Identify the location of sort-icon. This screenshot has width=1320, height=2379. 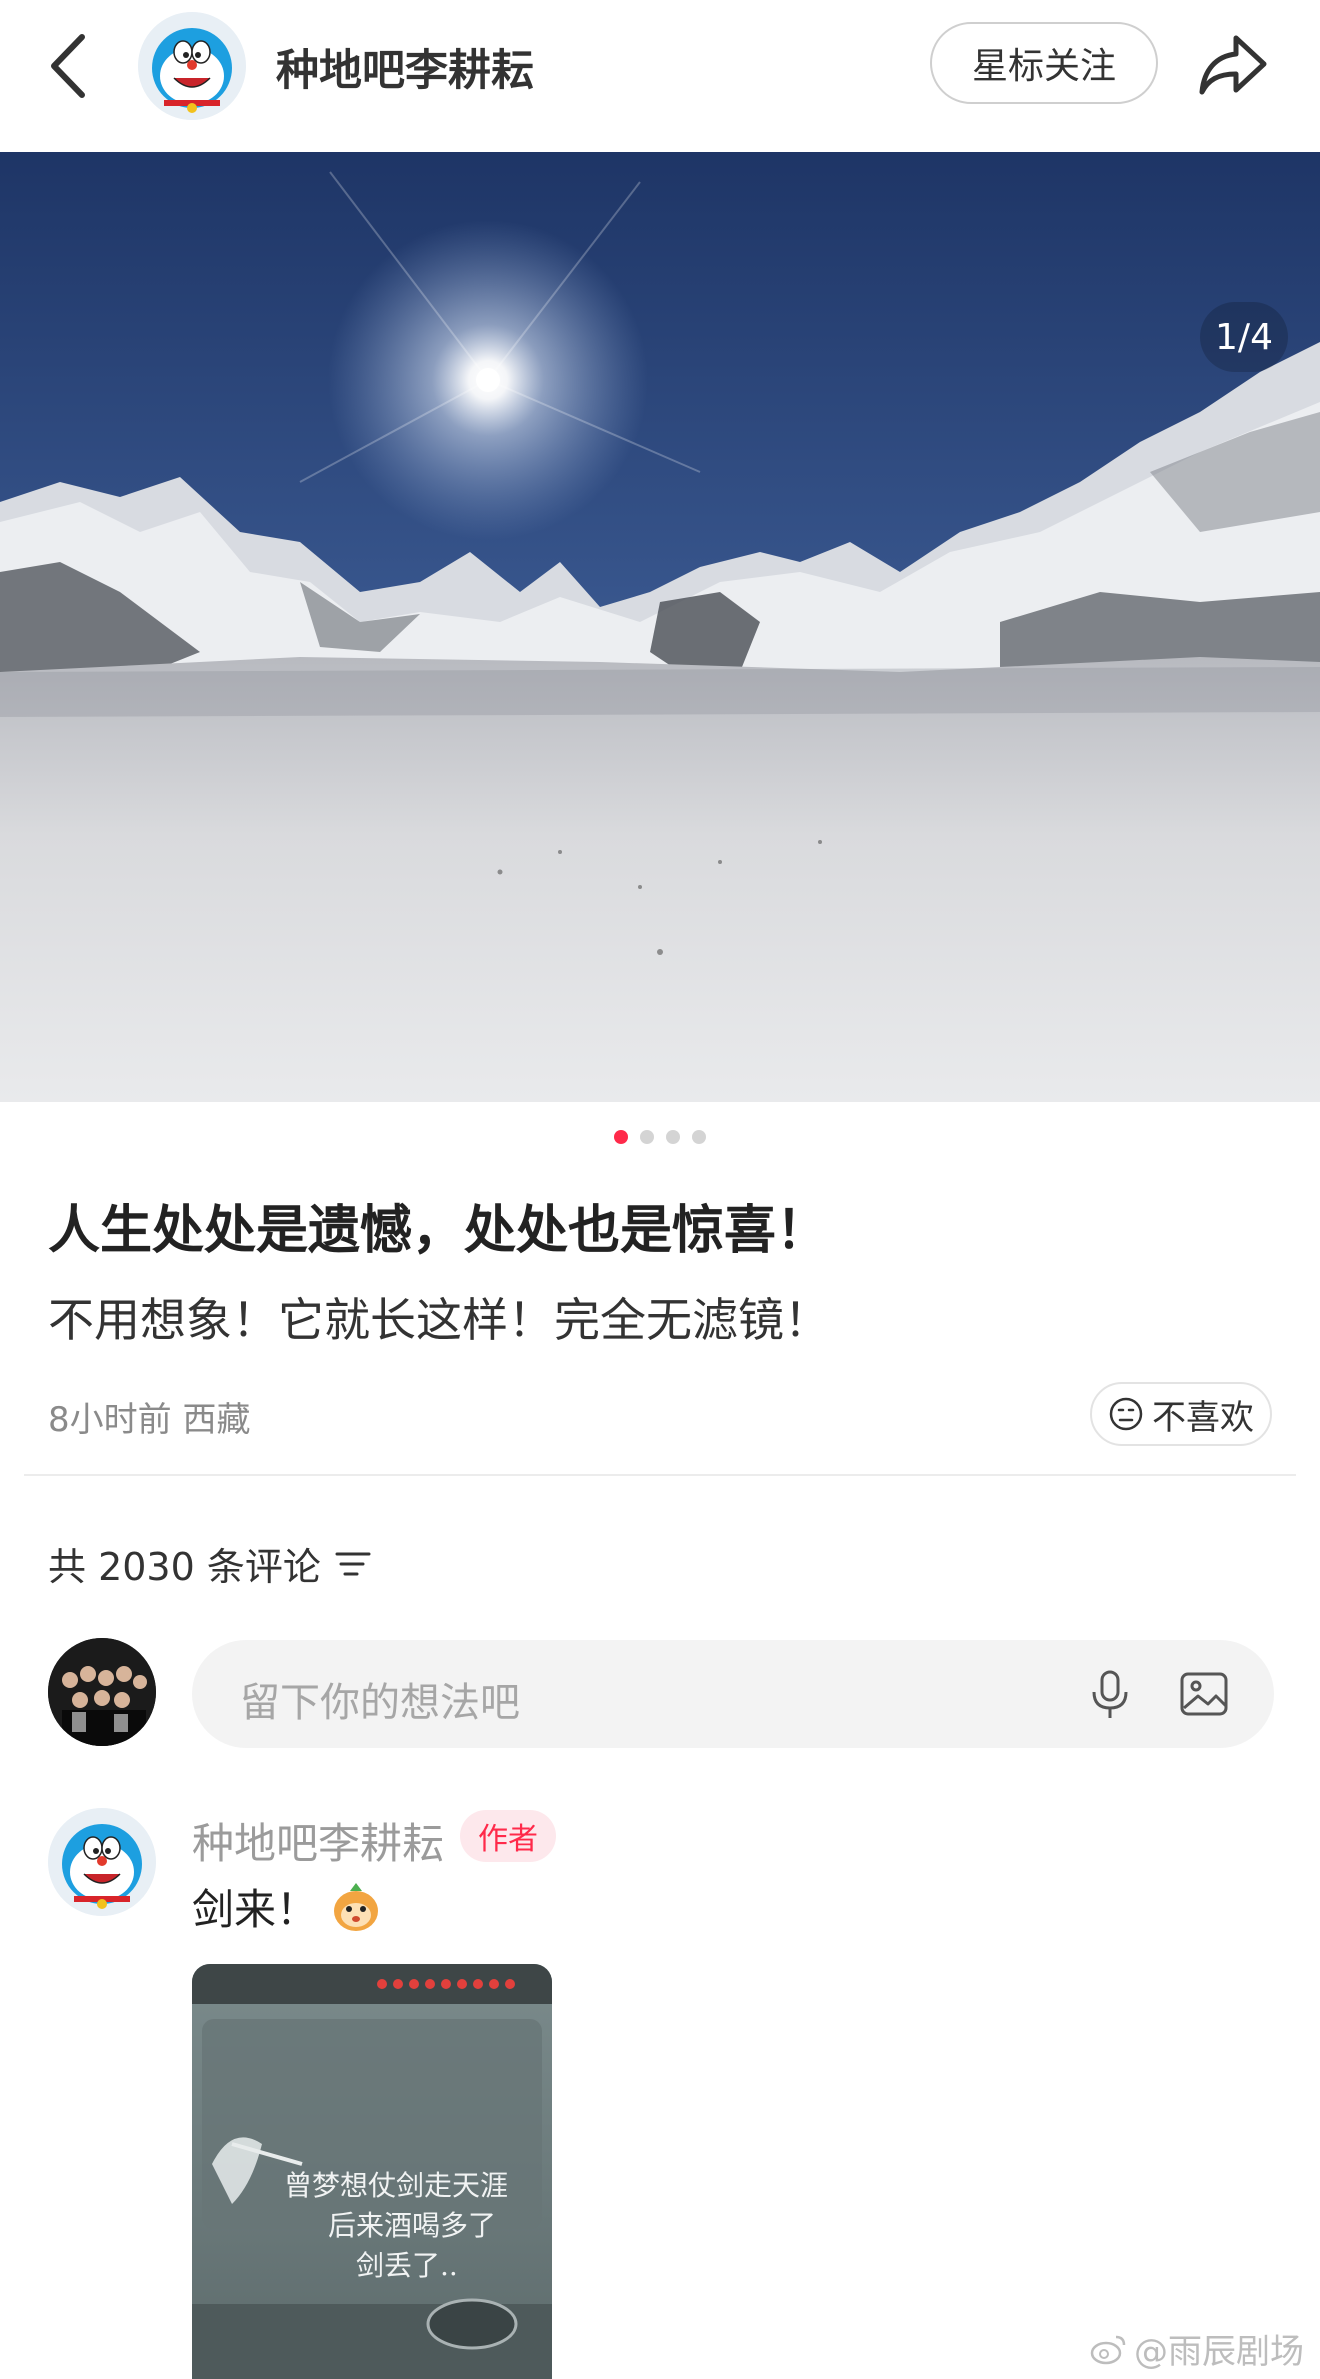
(353, 1564).